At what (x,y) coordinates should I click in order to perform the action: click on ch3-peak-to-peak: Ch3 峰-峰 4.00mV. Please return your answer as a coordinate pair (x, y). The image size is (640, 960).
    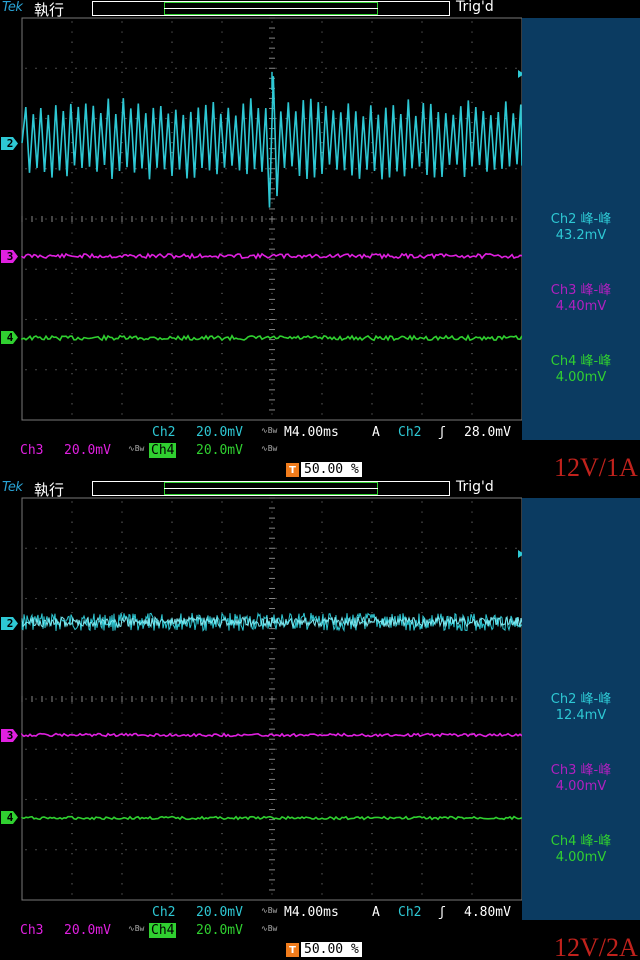
    Looking at the image, I should click on (581, 779).